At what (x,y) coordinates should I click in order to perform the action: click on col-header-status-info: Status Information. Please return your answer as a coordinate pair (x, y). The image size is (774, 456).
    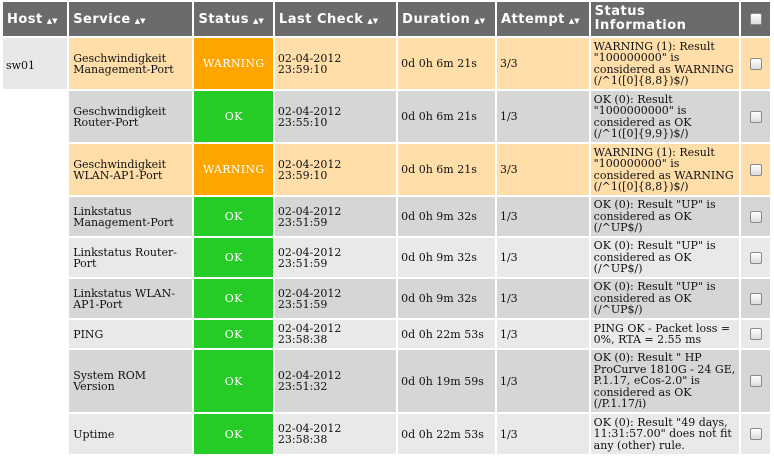
    Looking at the image, I should click on (665, 19).